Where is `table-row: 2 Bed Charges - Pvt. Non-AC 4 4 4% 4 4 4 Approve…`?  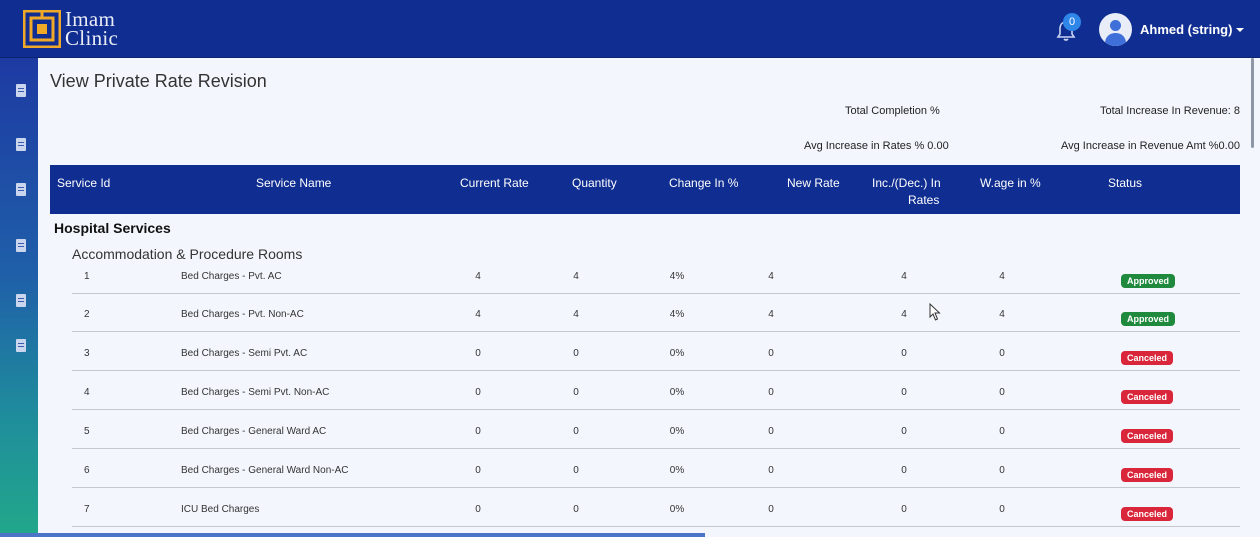 table-row: 2 Bed Charges - Pvt. Non-AC 4 4 4% 4 4 4 Approve… is located at coordinates (656, 312).